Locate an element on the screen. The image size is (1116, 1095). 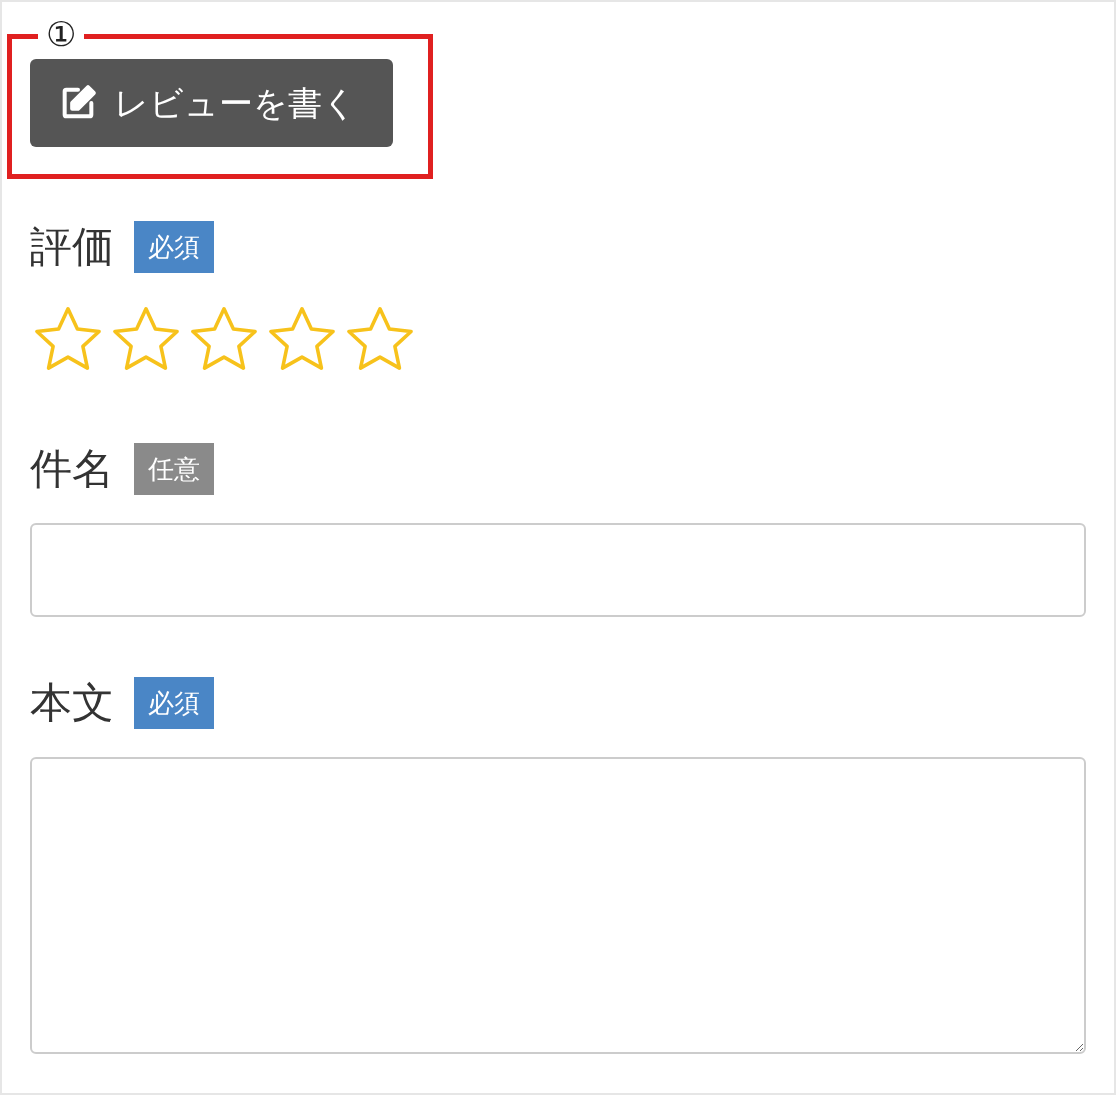
optional-badge: 任意 is located at coordinates (174, 469).